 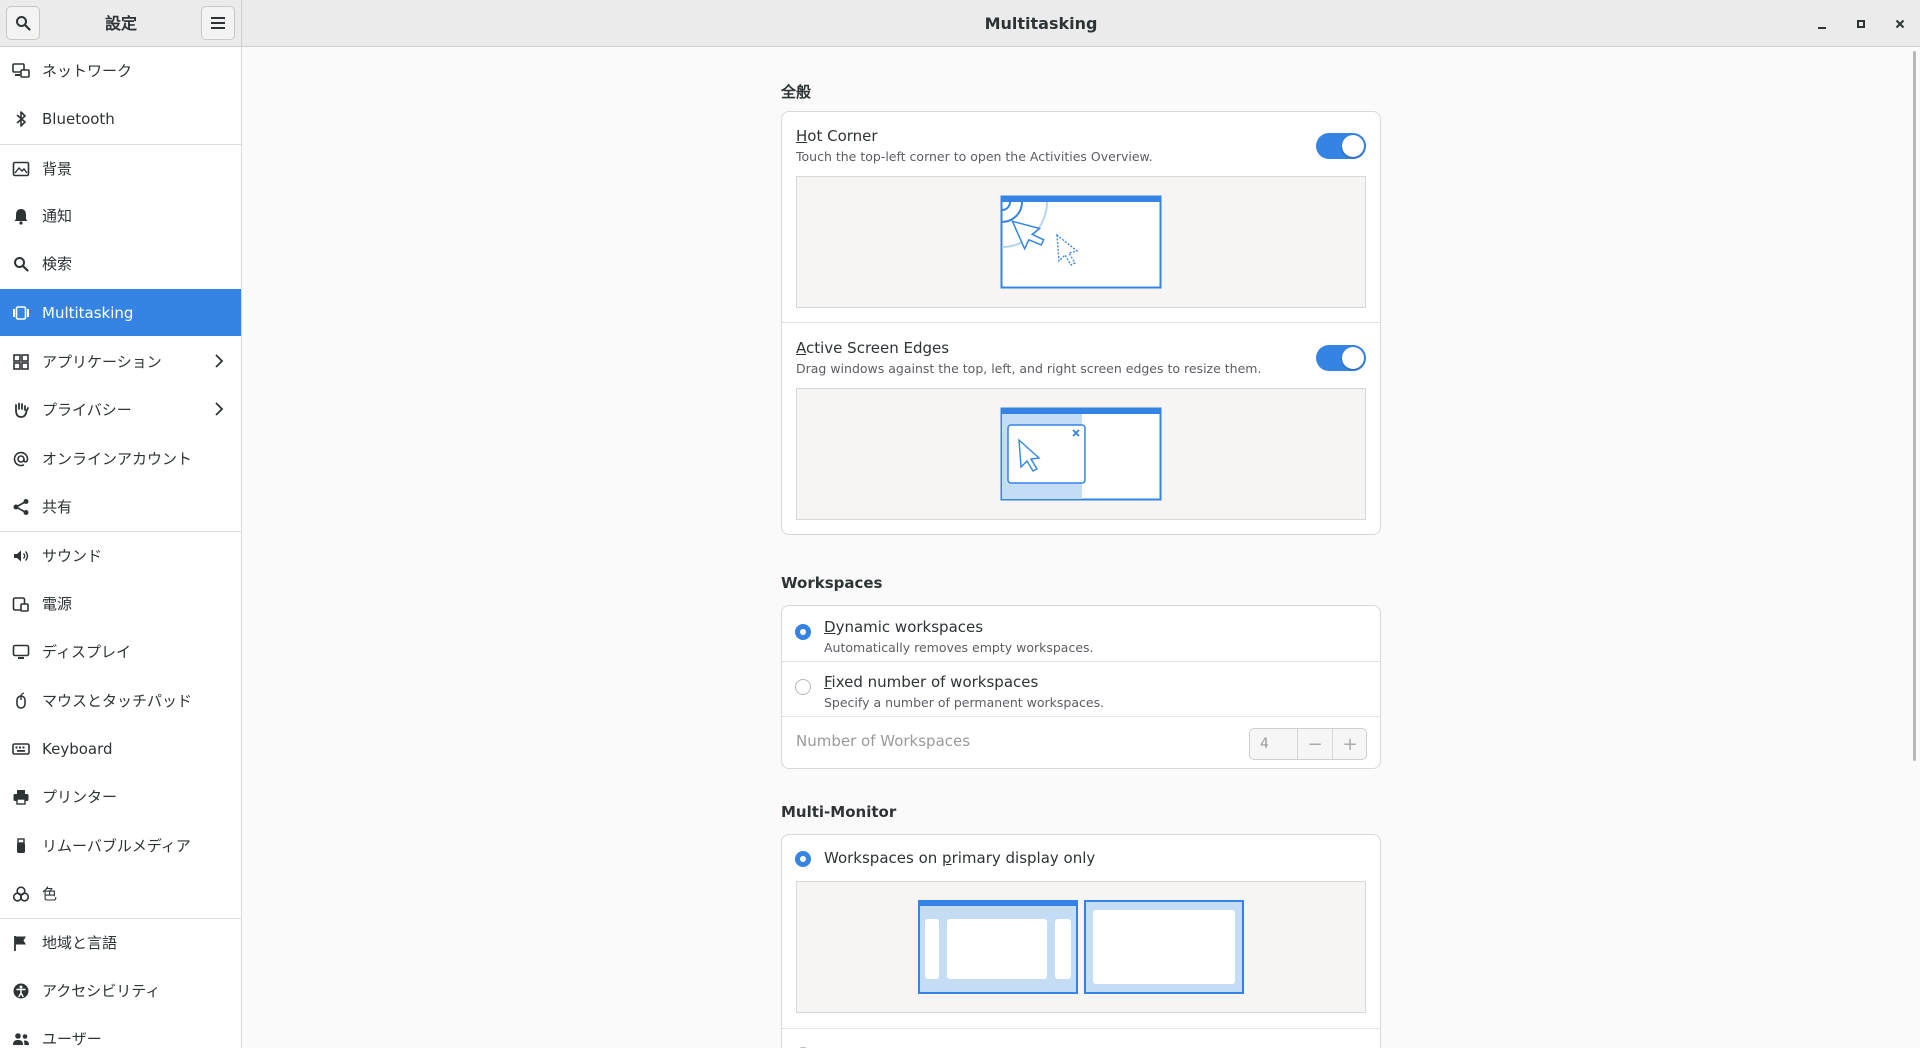 I want to click on hamburger-menu-icon, so click(x=218, y=23).